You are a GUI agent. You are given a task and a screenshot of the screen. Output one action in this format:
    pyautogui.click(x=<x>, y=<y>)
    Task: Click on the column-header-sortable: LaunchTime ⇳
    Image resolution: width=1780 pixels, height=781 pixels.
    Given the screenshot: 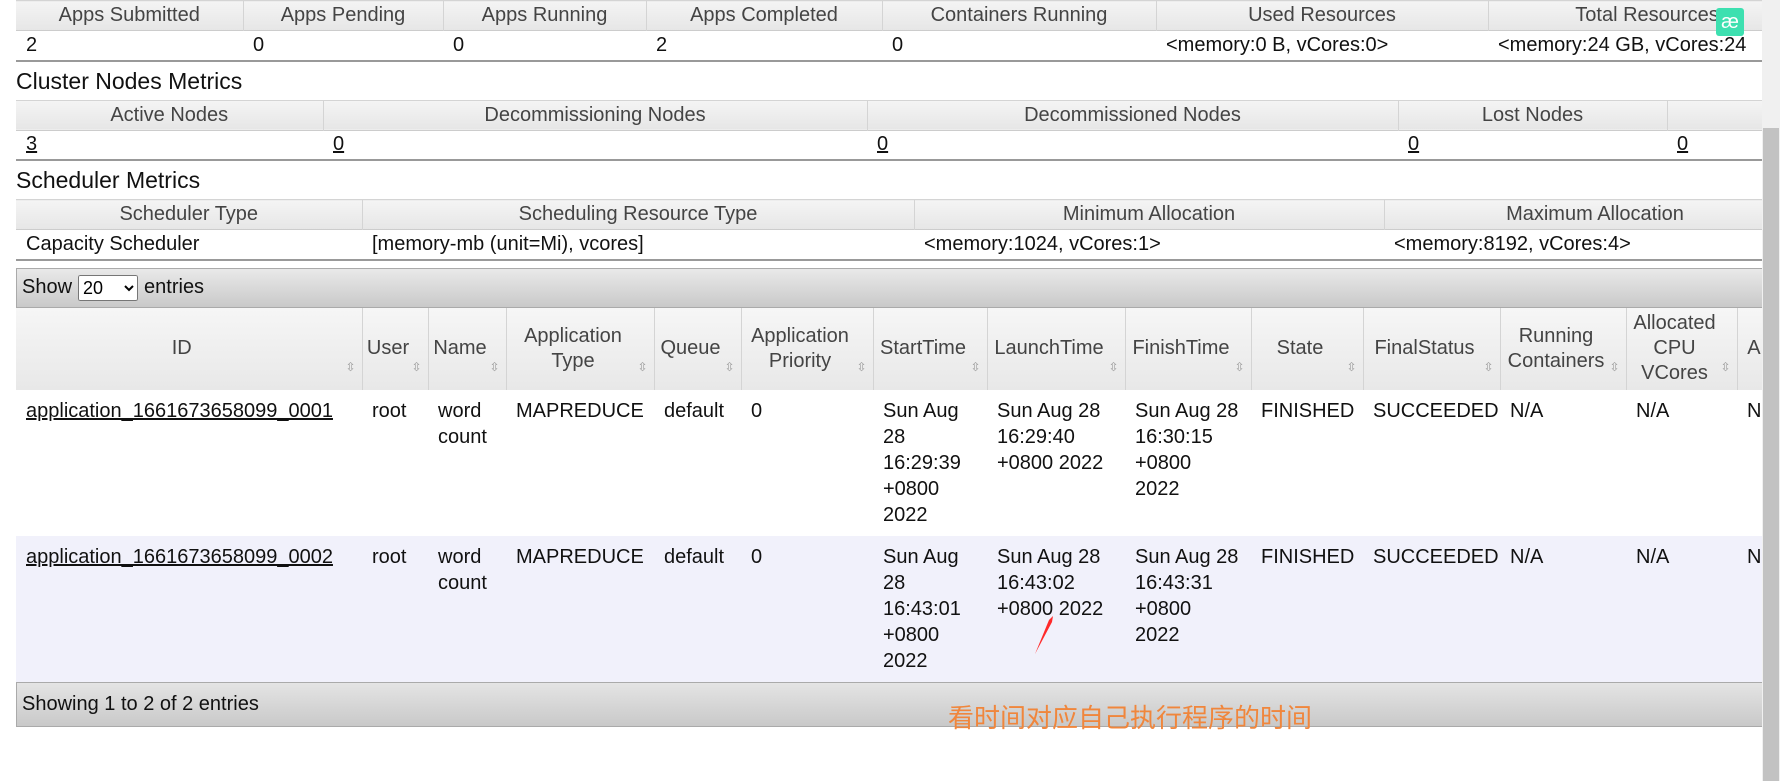 What is the action you would take?
    pyautogui.click(x=1056, y=348)
    